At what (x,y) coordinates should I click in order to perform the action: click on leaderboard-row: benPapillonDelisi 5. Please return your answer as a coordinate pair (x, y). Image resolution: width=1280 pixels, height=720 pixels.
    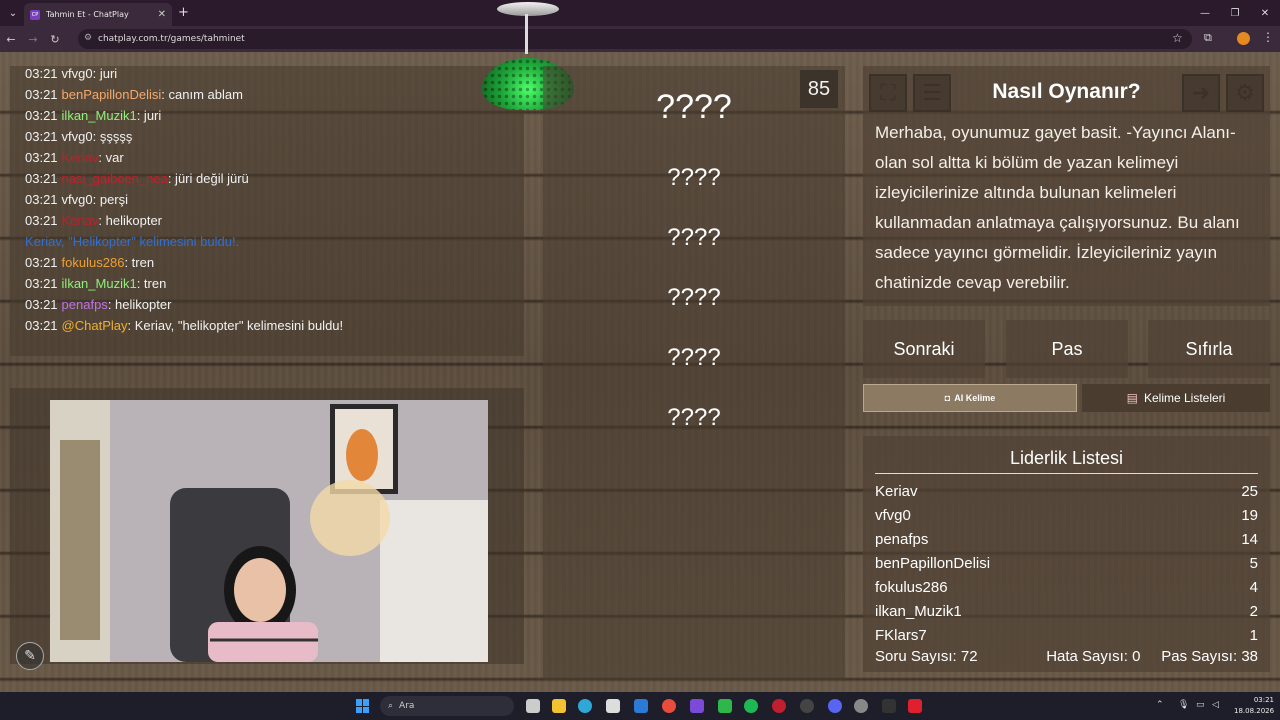
    Looking at the image, I should click on (1066, 564).